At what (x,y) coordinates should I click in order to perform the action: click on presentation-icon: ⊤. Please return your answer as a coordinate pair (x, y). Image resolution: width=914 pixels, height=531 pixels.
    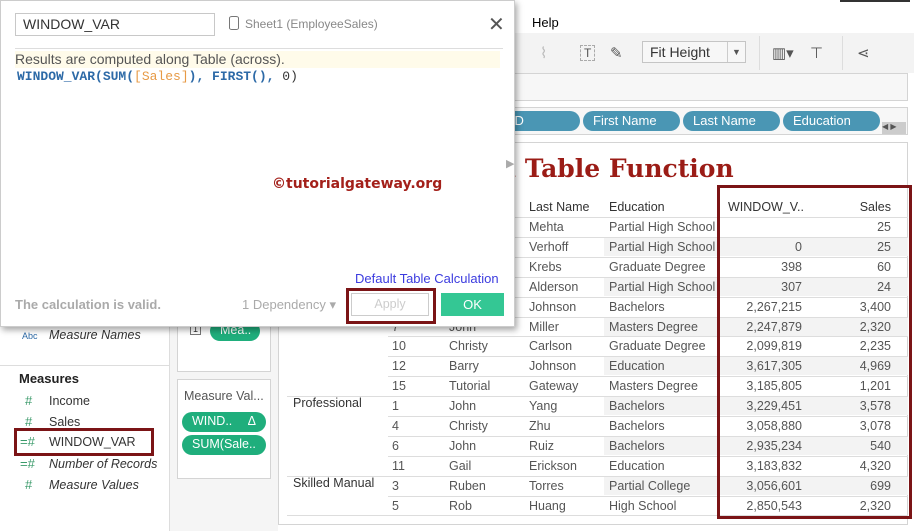
    Looking at the image, I should click on (816, 53).